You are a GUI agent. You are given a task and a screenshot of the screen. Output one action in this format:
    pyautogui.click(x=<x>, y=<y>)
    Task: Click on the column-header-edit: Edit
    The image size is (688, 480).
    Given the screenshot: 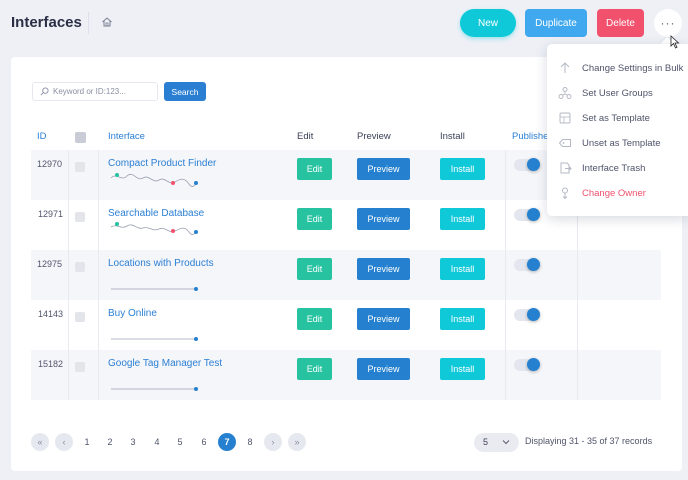 What is the action you would take?
    pyautogui.click(x=305, y=136)
    